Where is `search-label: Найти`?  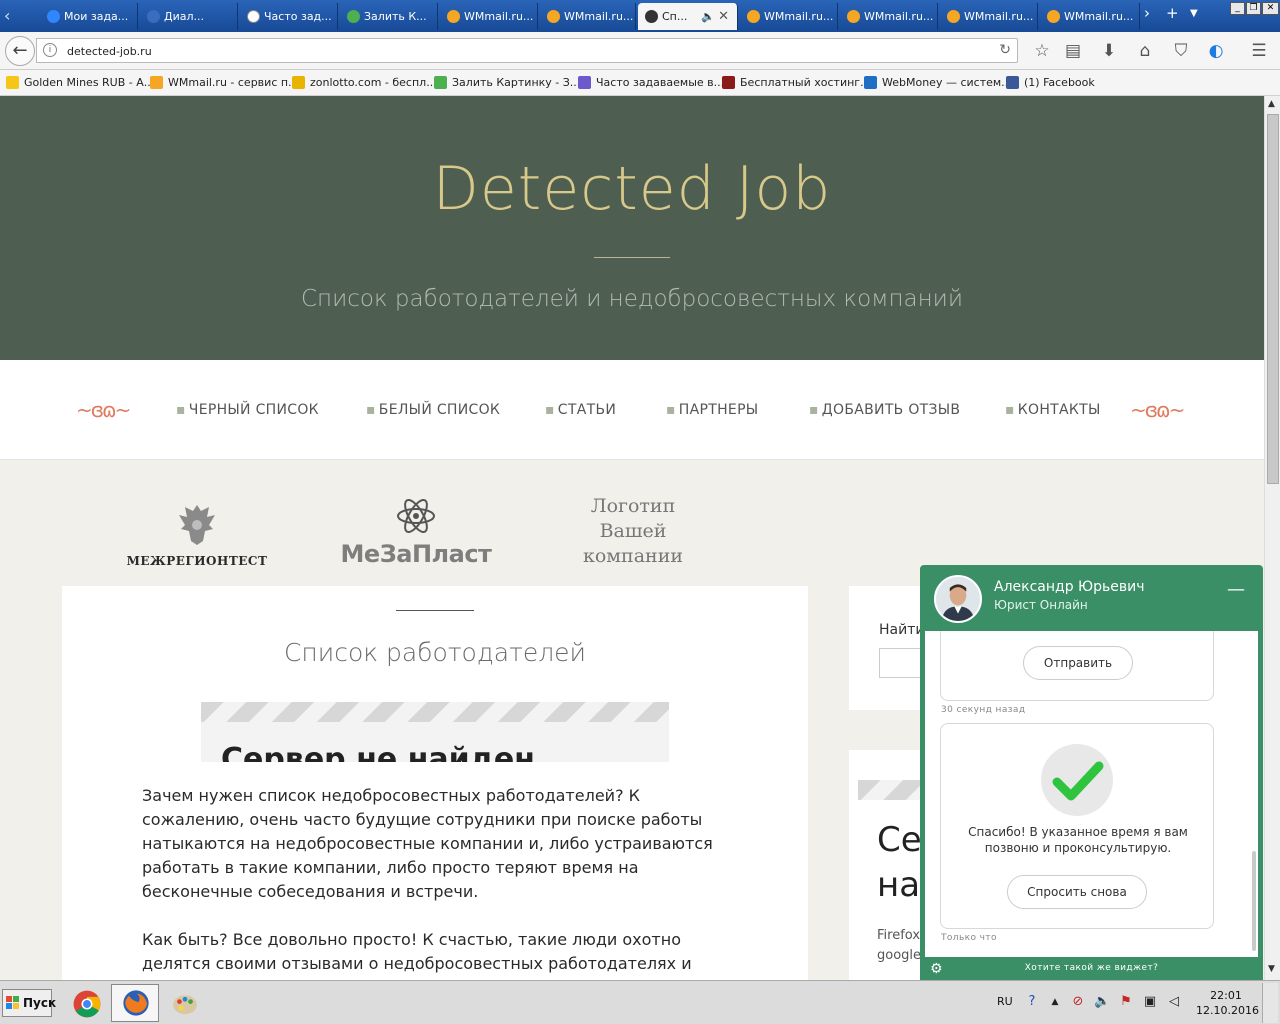
search-label: Найти is located at coordinates (902, 630).